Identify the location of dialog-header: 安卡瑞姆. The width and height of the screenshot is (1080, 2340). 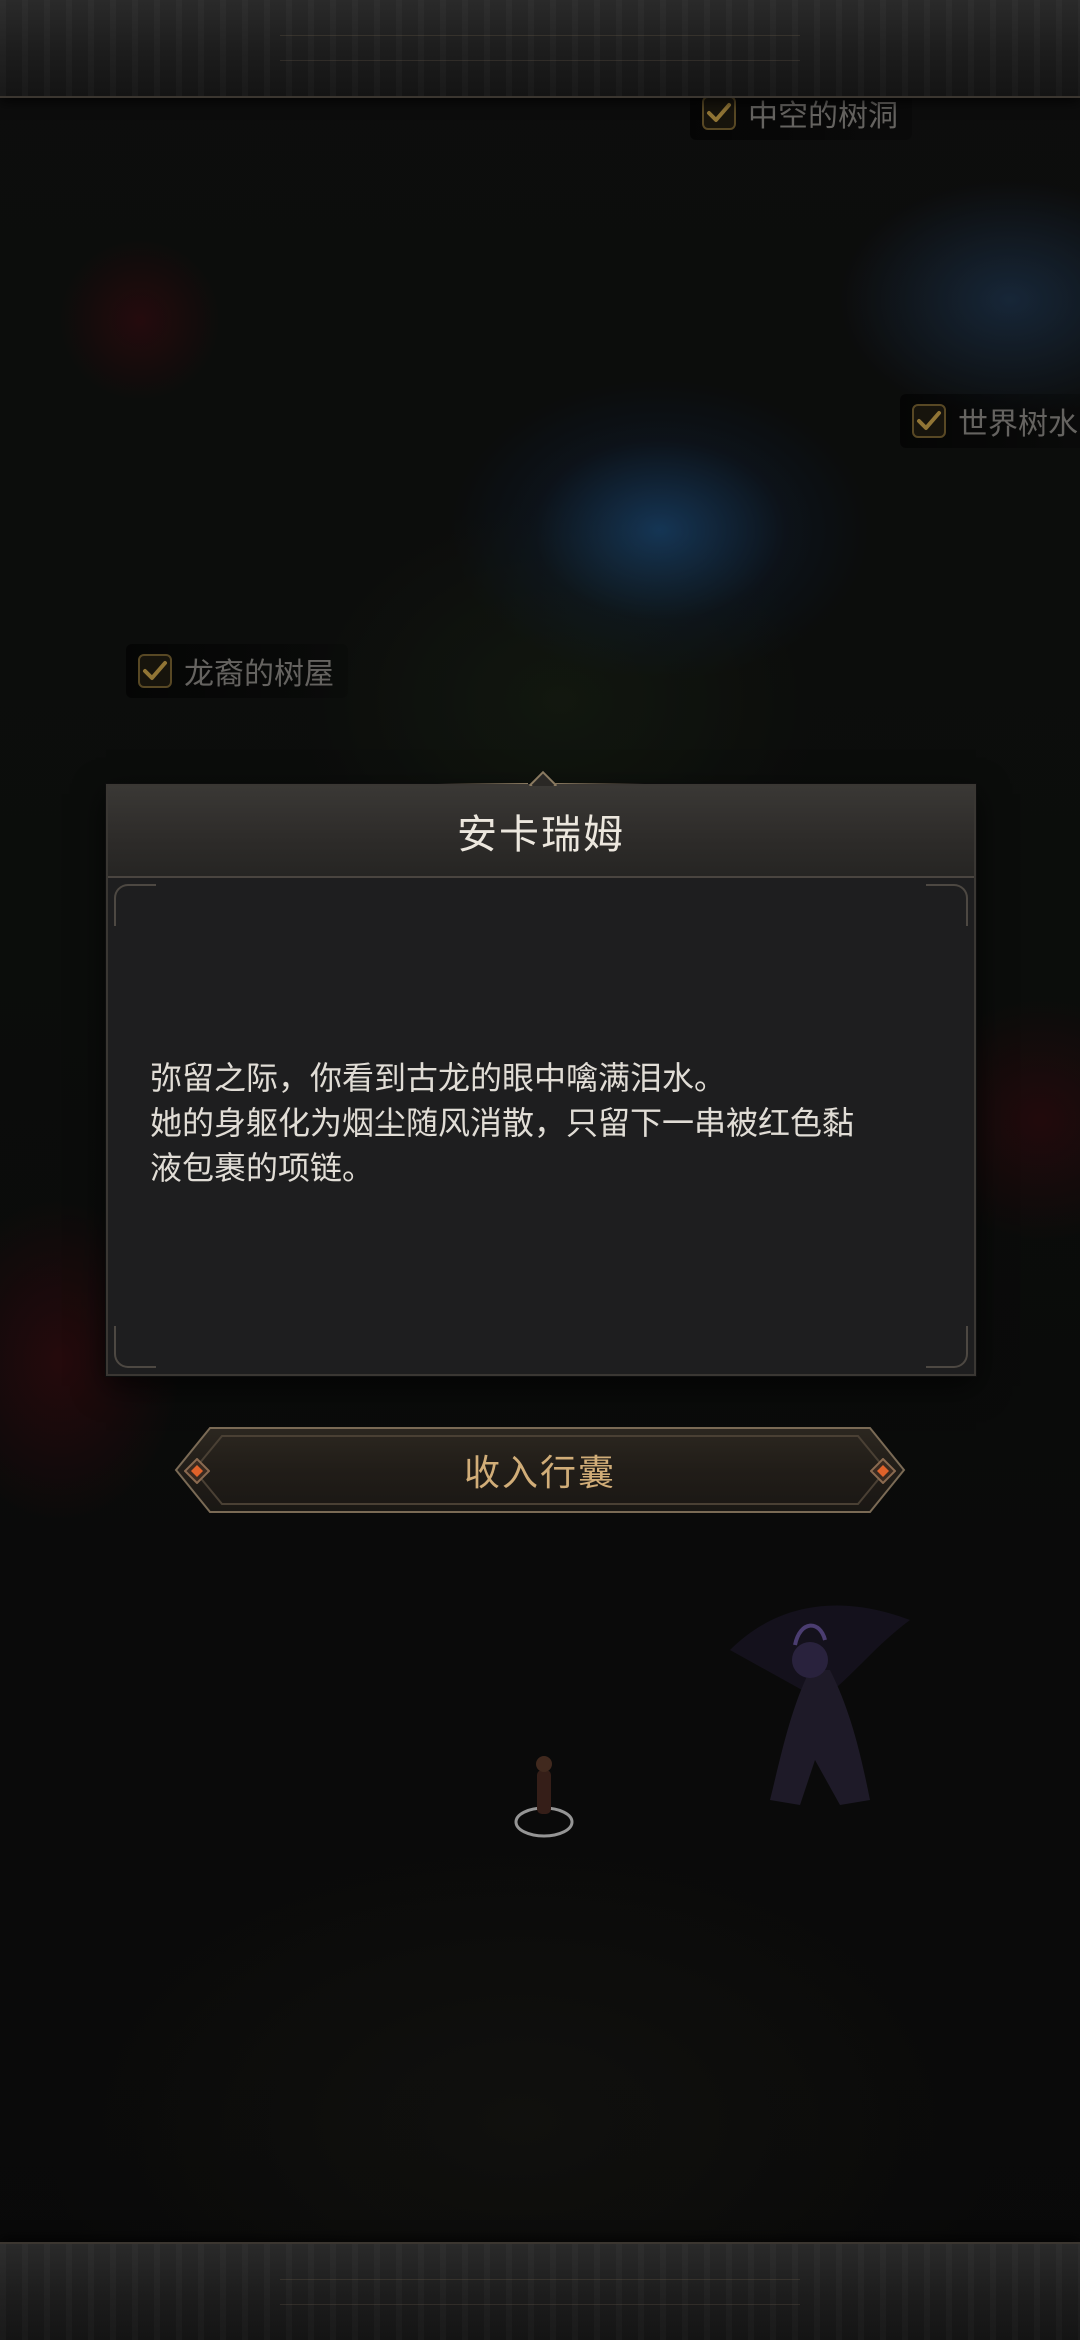
(541, 832).